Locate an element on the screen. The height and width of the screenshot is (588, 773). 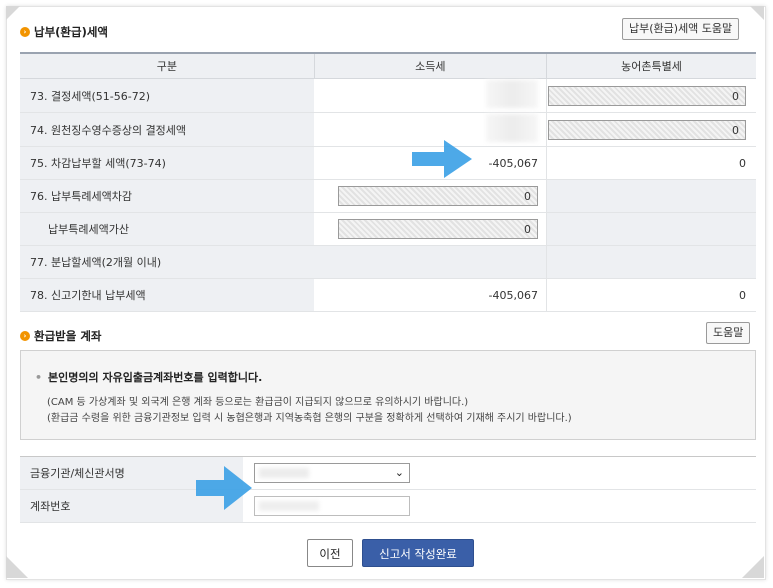
row-label: 73. 결정세액(51-56-72) is located at coordinates (167, 95).